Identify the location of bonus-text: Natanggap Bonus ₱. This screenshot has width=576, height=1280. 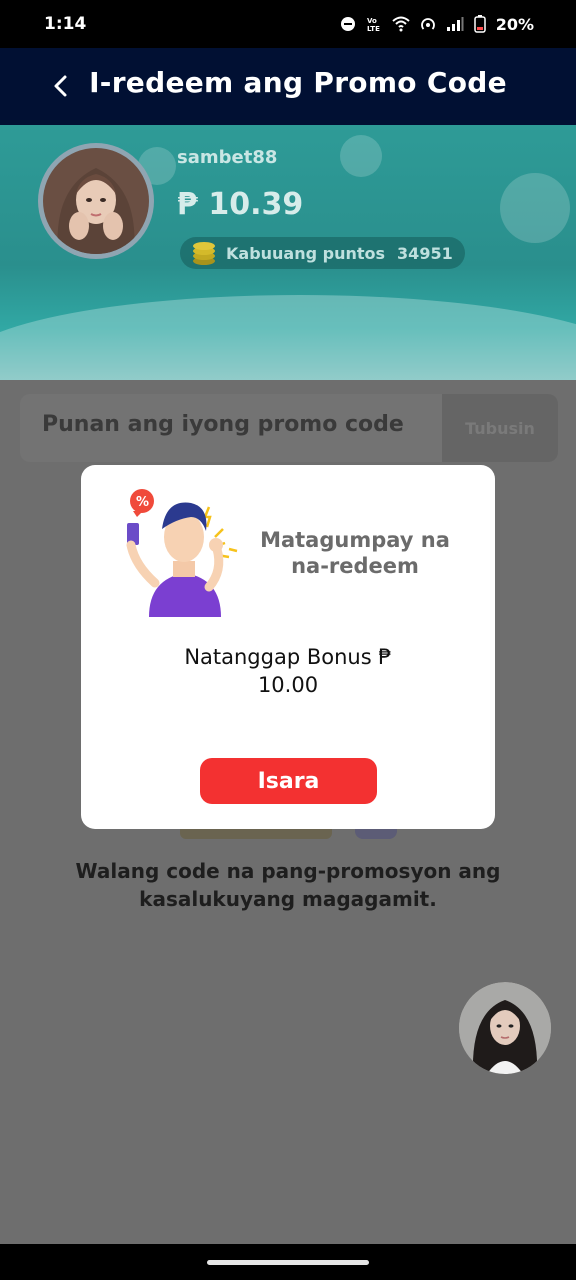
(288, 657).